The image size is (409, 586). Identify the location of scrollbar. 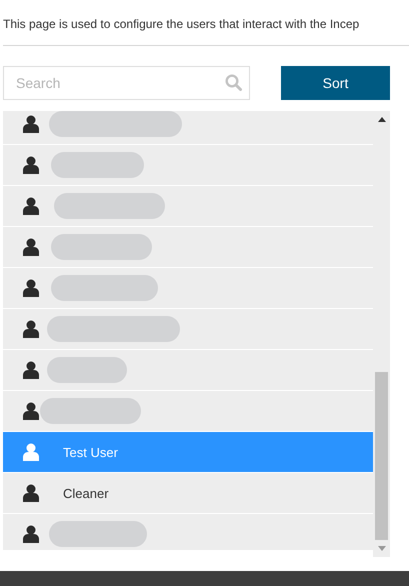
(381, 334).